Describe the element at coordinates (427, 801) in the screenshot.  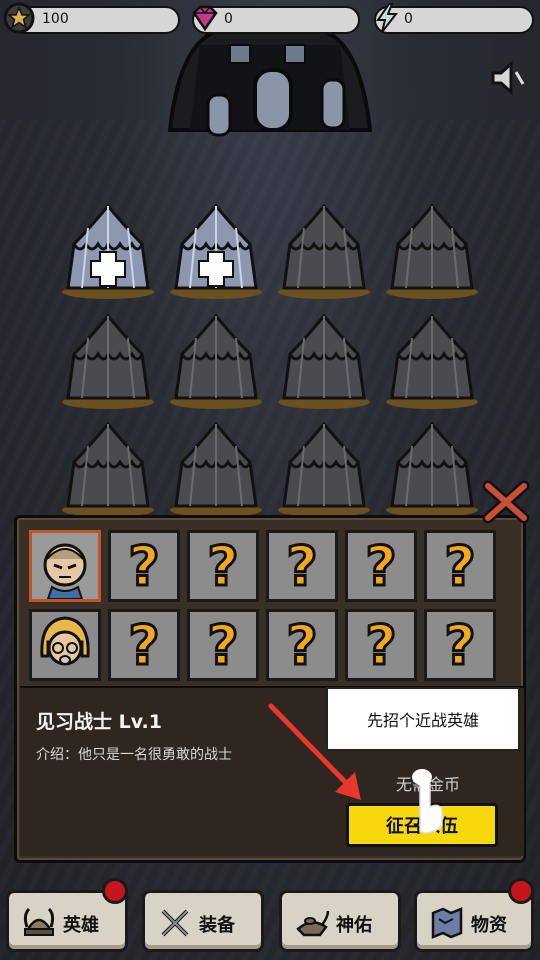
I see `pointing-hand-icon` at that location.